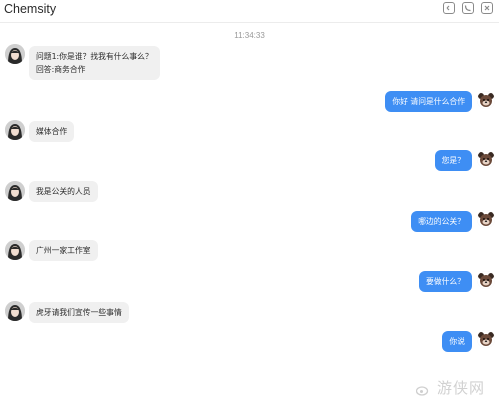  I want to click on header-actions, so click(468, 8).